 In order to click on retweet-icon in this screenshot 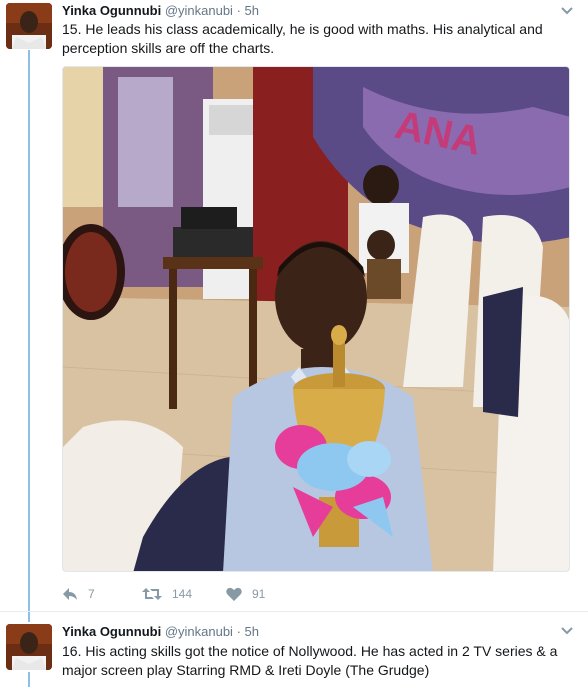, I will do `click(152, 594)`.